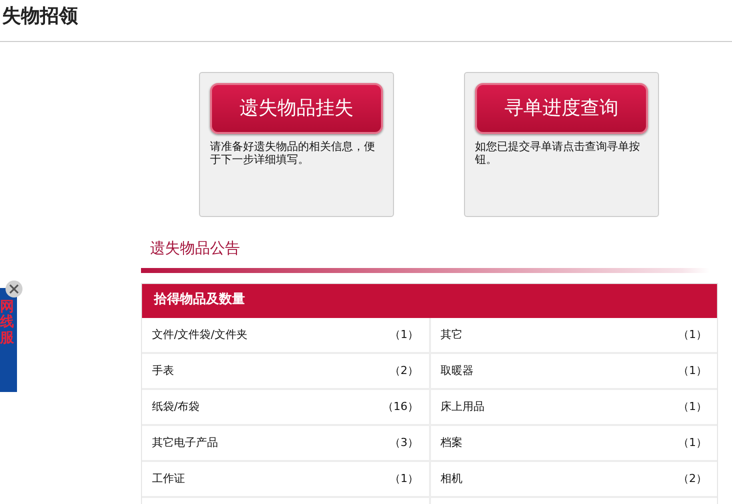 The image size is (732, 504). I want to click on description-text: 如您已提交寻单请点击查询寻单按钮。, so click(558, 153).